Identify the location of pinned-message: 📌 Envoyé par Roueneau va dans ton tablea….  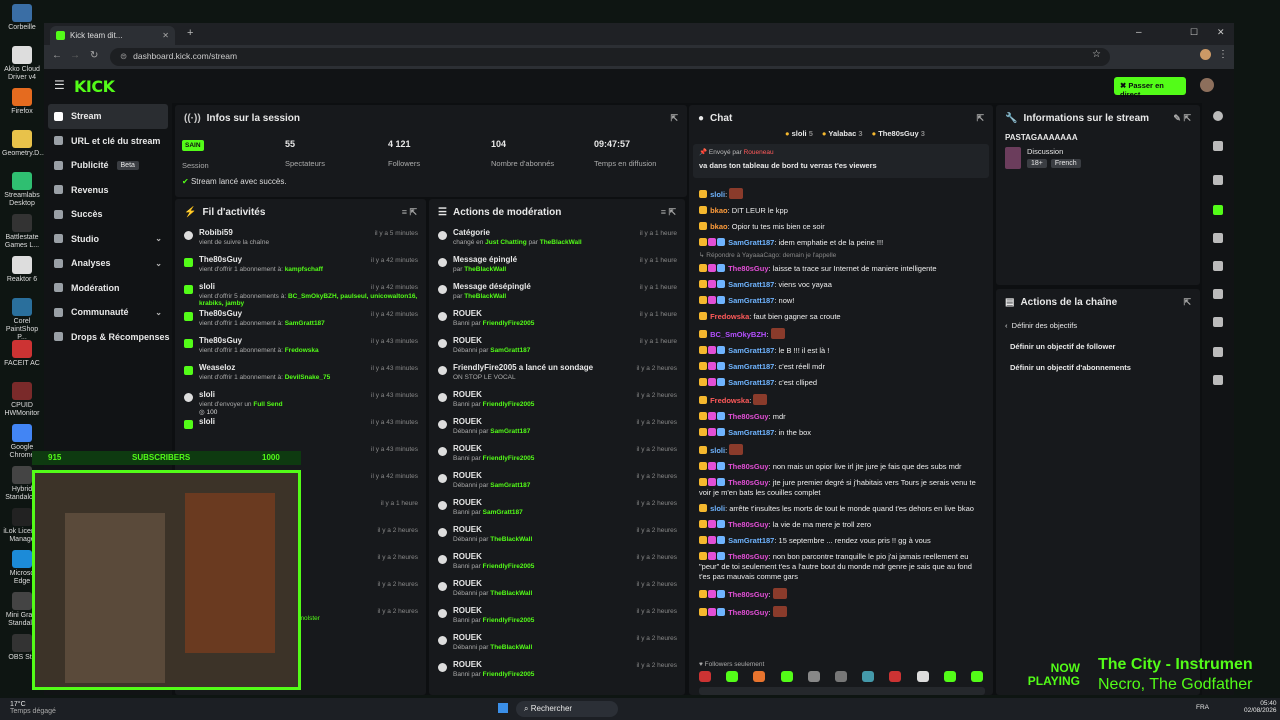
(841, 161).